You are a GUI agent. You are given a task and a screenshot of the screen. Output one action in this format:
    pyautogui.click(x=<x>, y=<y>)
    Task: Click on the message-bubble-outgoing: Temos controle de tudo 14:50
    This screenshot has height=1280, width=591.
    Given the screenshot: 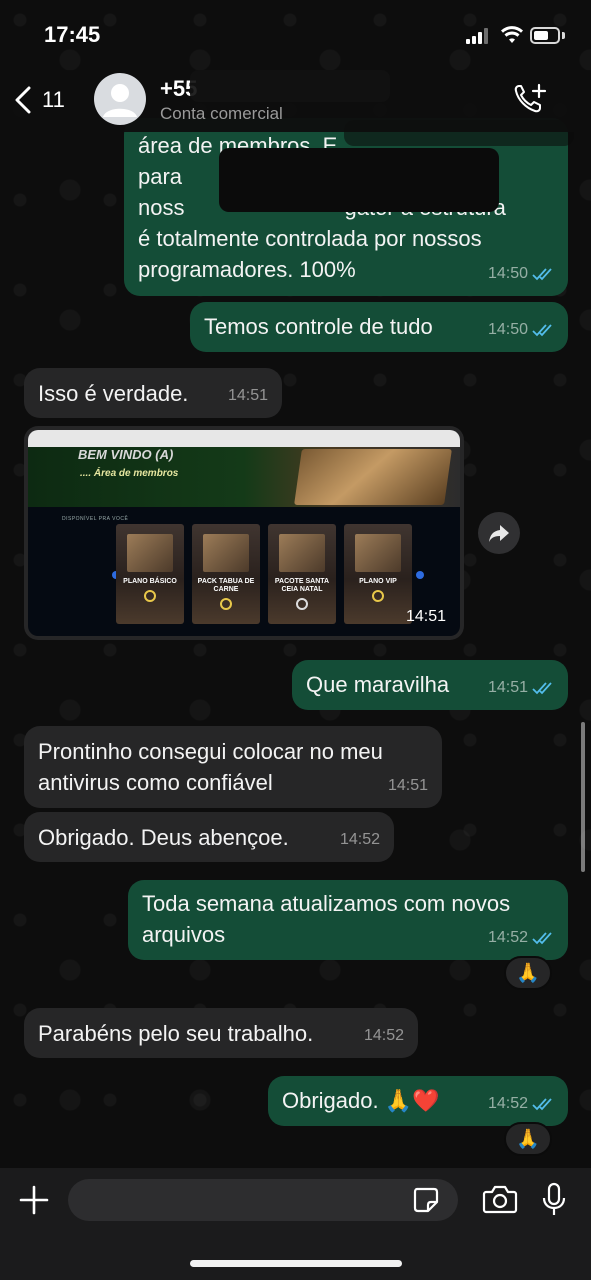 What is the action you would take?
    pyautogui.click(x=379, y=327)
    